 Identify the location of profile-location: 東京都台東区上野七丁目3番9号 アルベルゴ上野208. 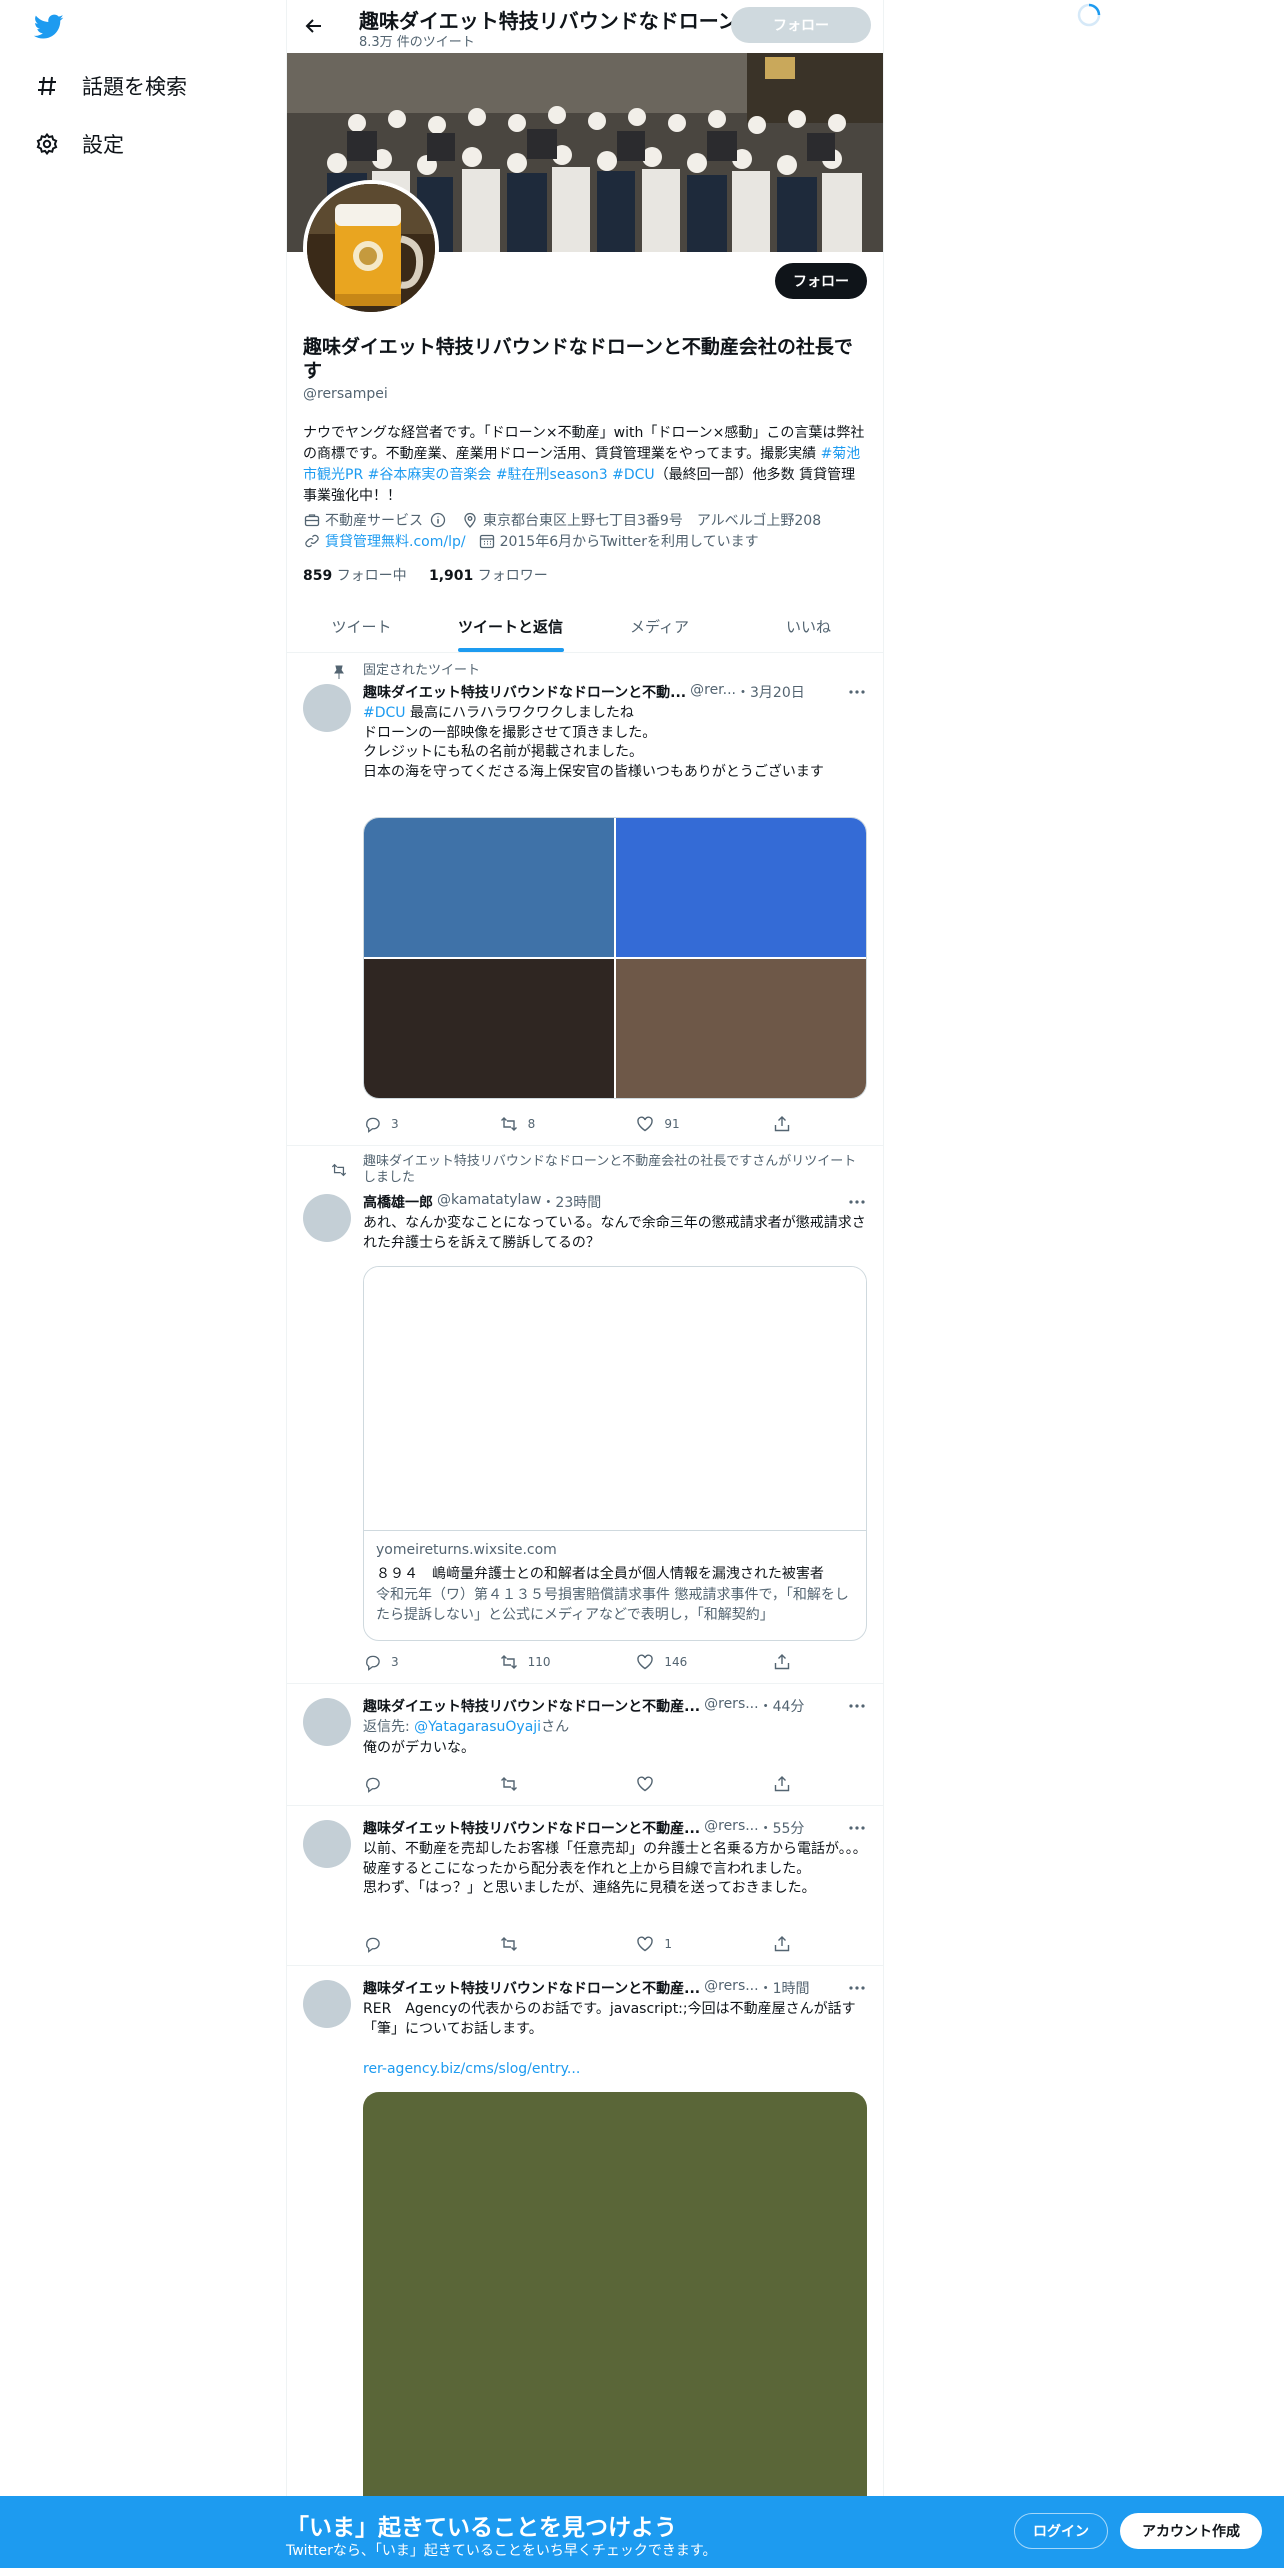
(652, 521).